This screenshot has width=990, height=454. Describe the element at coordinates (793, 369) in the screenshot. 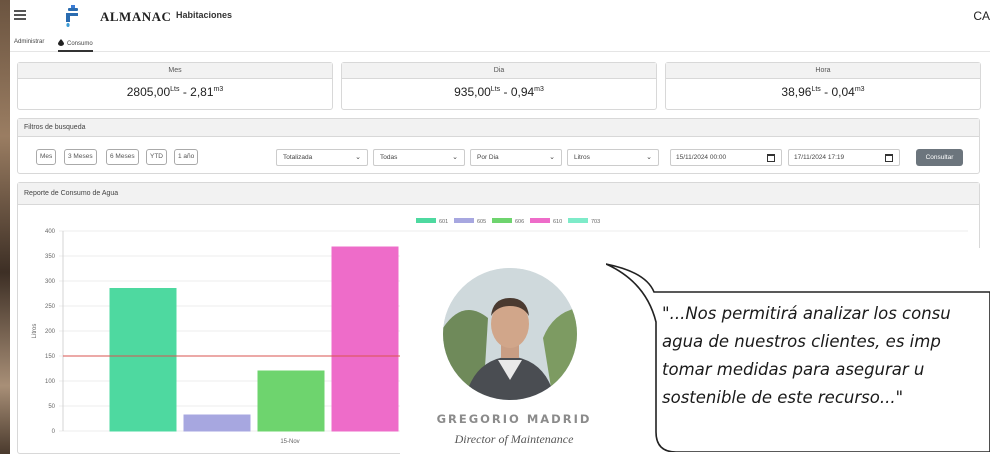

I see `quote-line: tomar medidas para asegurar u` at that location.